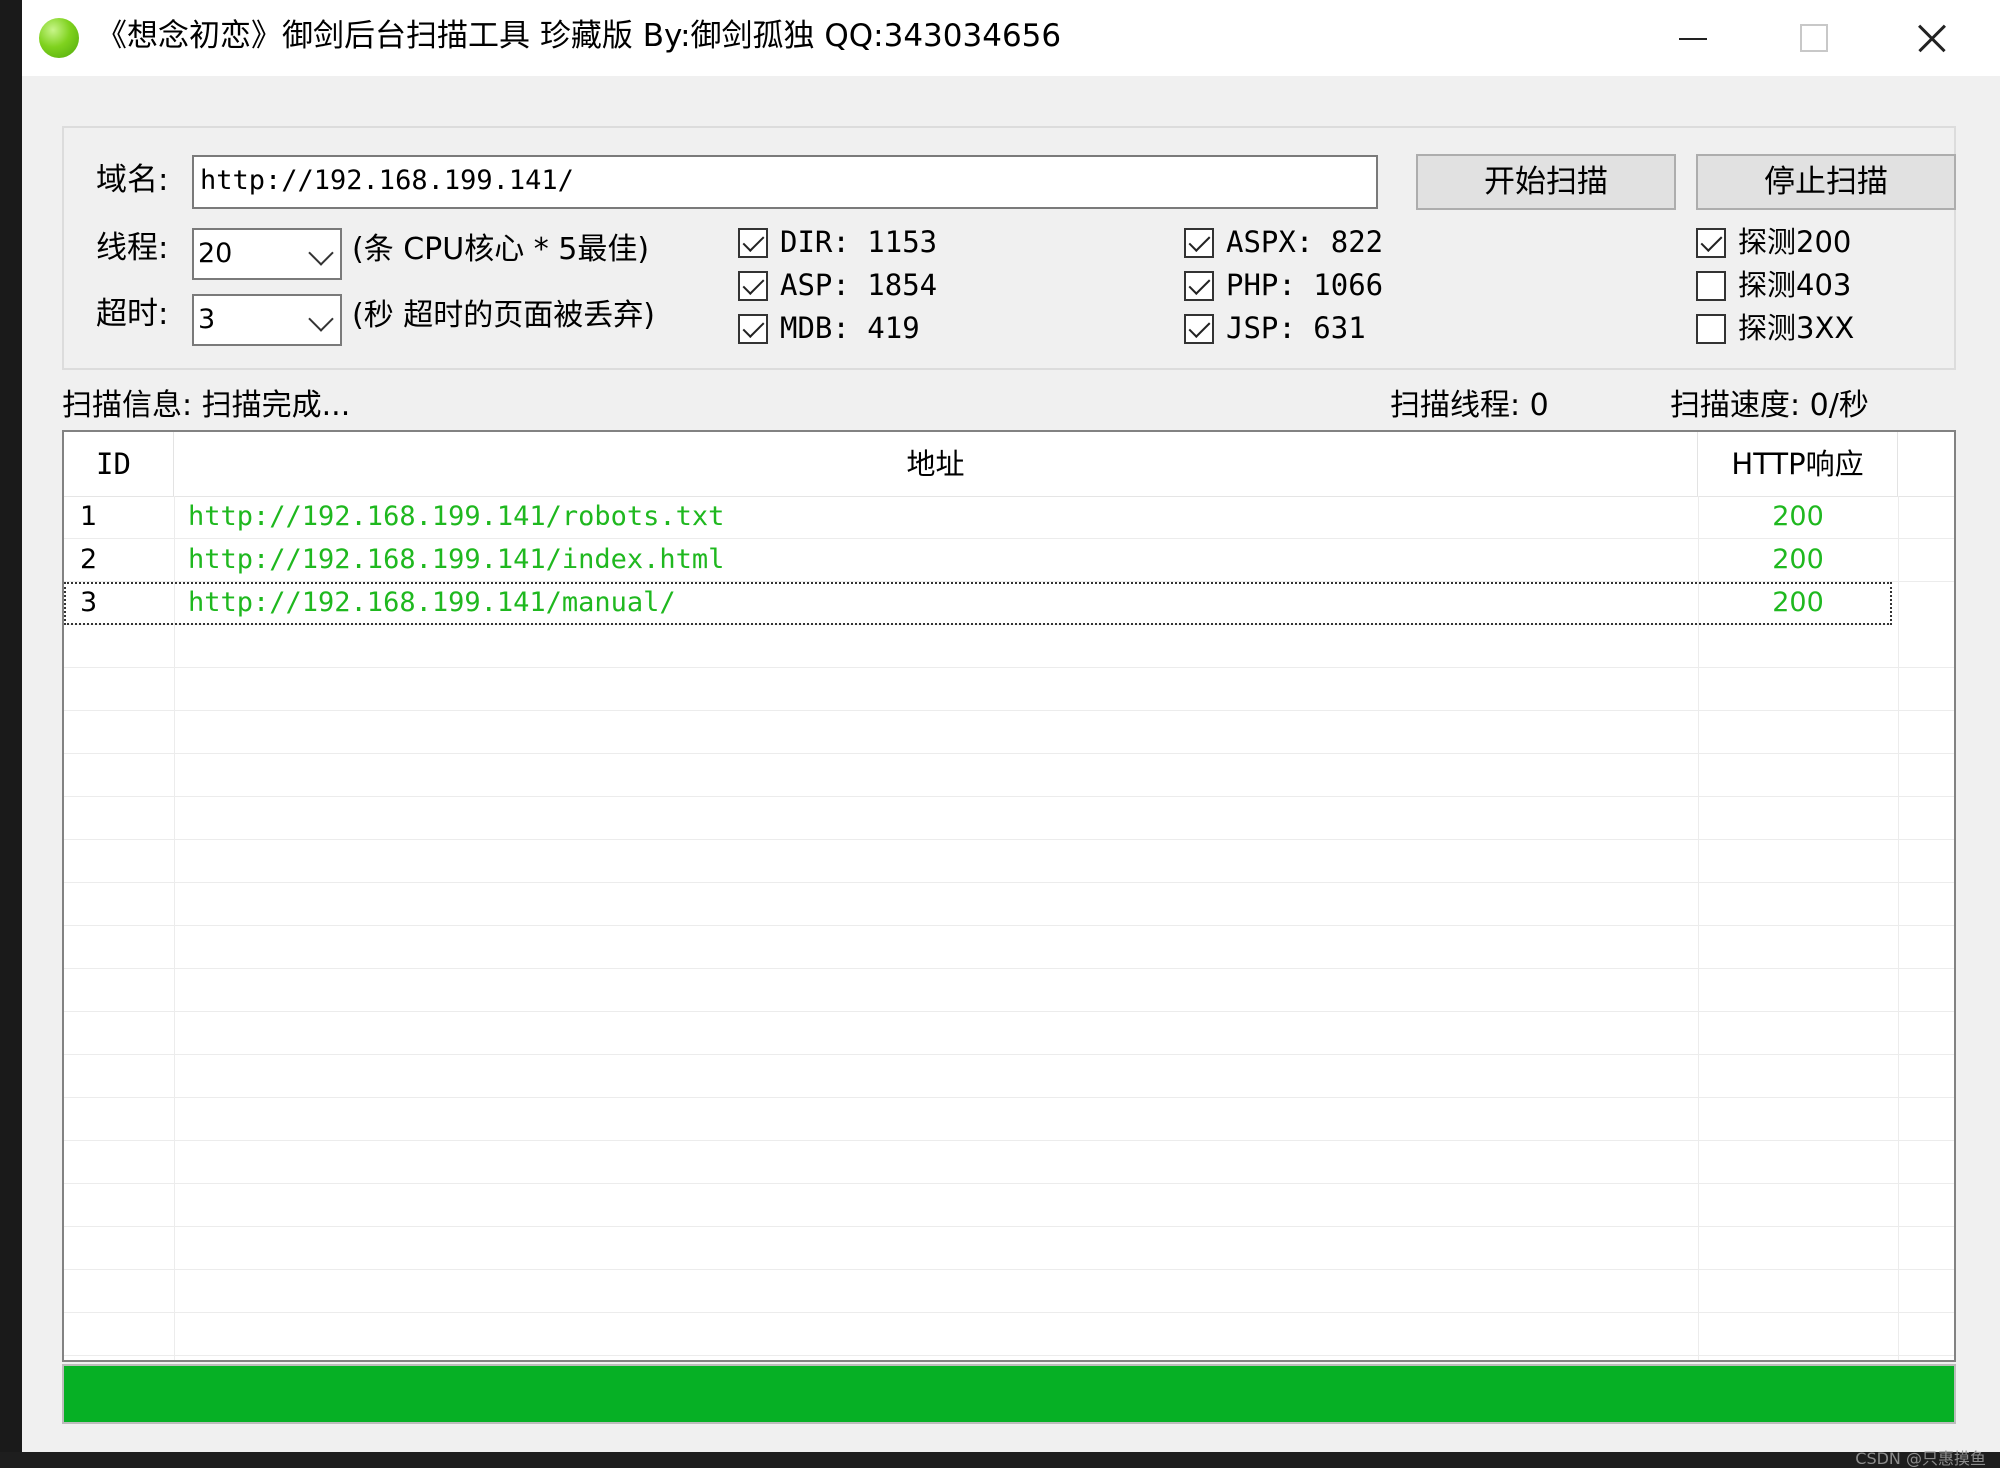  What do you see at coordinates (978, 603) in the screenshot?
I see `table-row: 3 http://192.168.199.141/manual/200` at bounding box center [978, 603].